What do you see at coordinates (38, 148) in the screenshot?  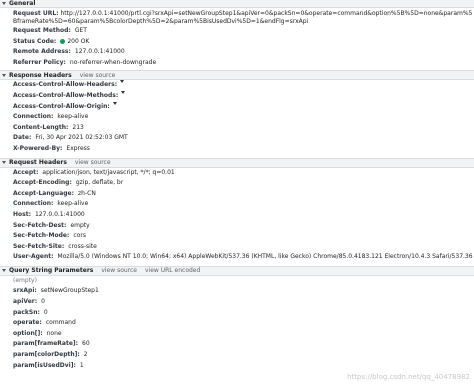 I see `response-header-key: X-Powered-By:` at bounding box center [38, 148].